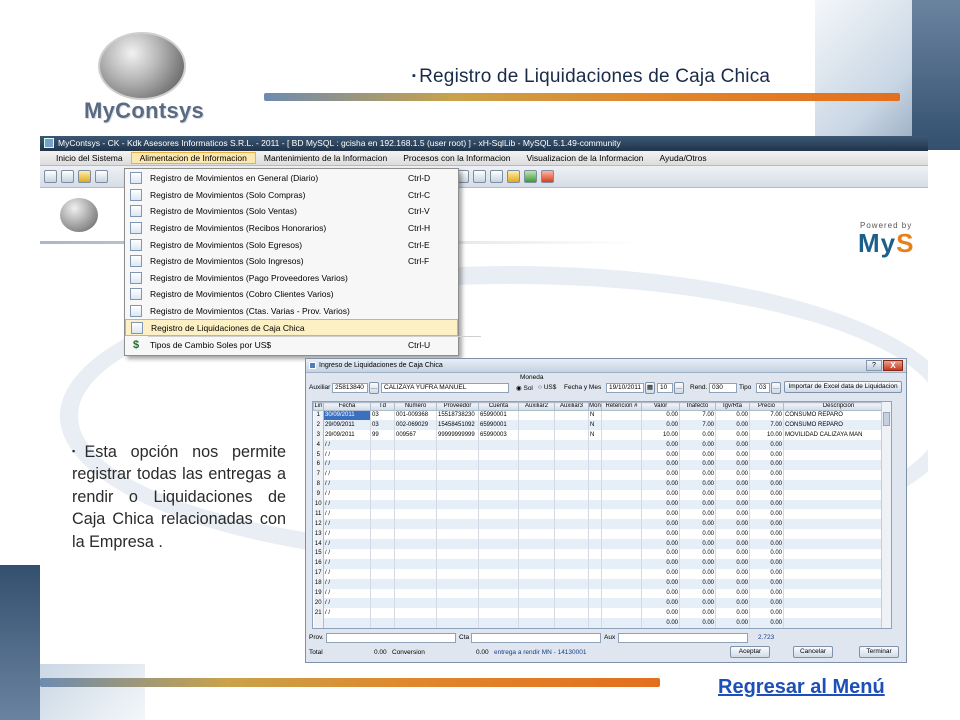 The width and height of the screenshot is (960, 720). I want to click on cta-field, so click(536, 638).